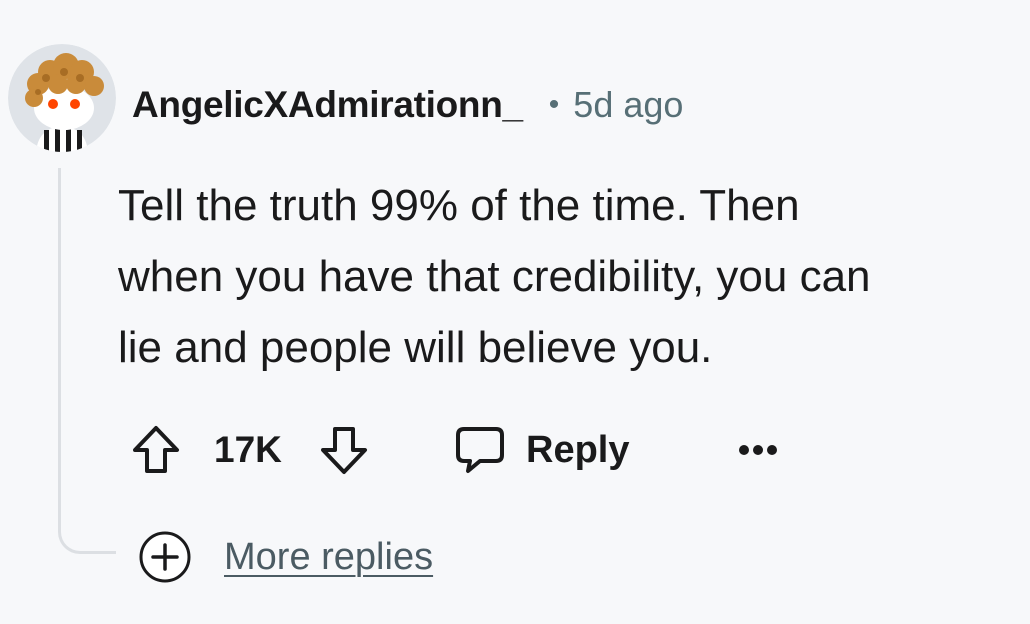 The width and height of the screenshot is (1030, 624). Describe the element at coordinates (165, 557) in the screenshot. I see `plus-circle-icon` at that location.